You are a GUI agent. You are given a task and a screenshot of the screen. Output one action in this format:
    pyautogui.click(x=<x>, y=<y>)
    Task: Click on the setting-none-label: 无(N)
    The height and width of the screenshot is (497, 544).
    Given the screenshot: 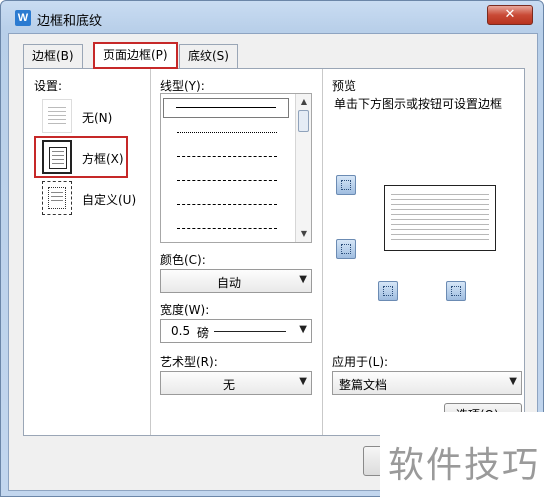 What is the action you would take?
    pyautogui.click(x=97, y=117)
    